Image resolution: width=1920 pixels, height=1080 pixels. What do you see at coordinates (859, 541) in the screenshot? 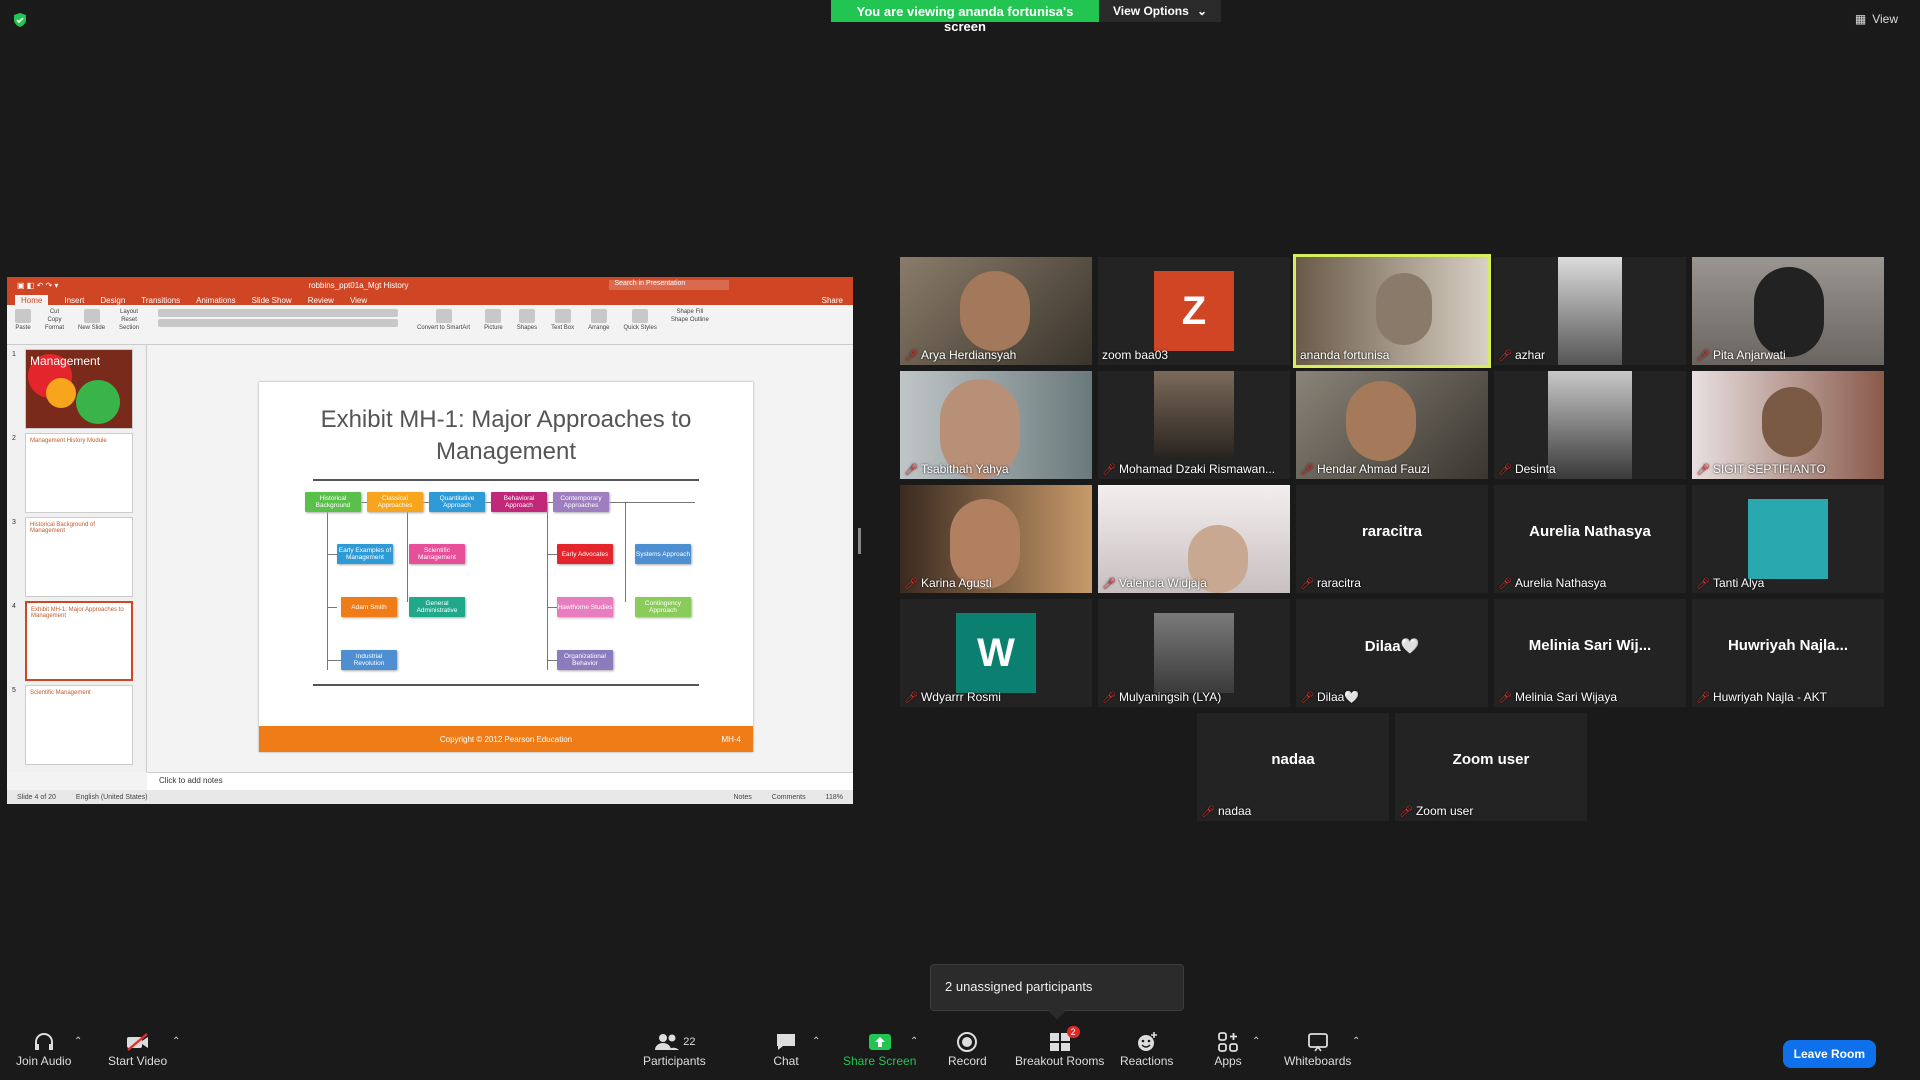
I see `splitter-handle` at bounding box center [859, 541].